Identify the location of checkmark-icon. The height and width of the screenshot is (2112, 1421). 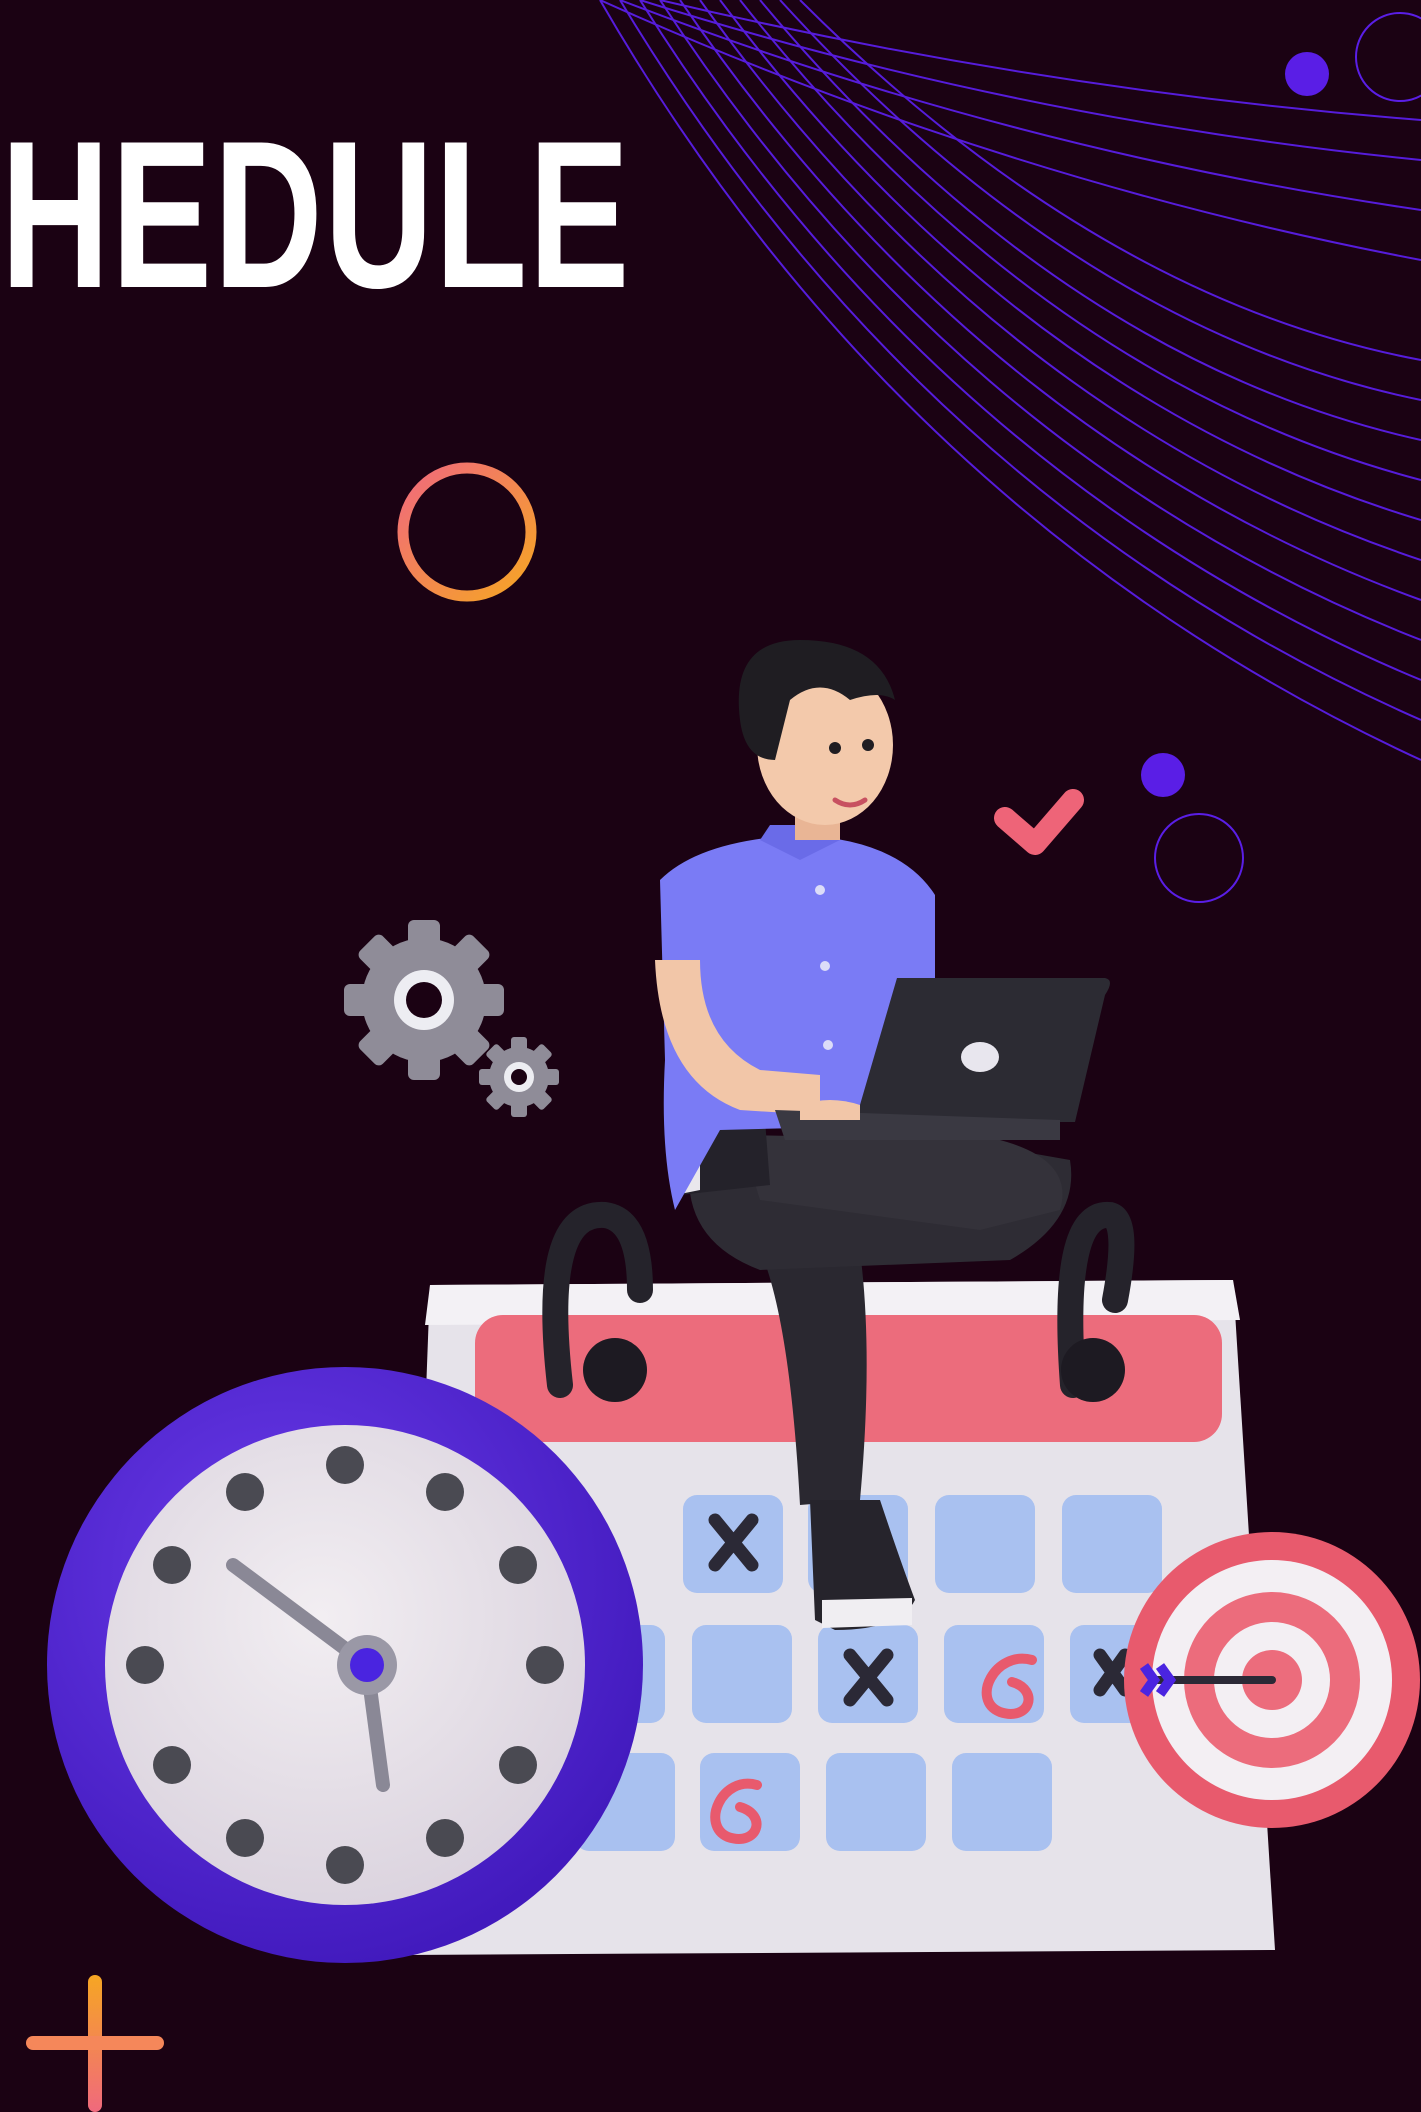
(1039, 822).